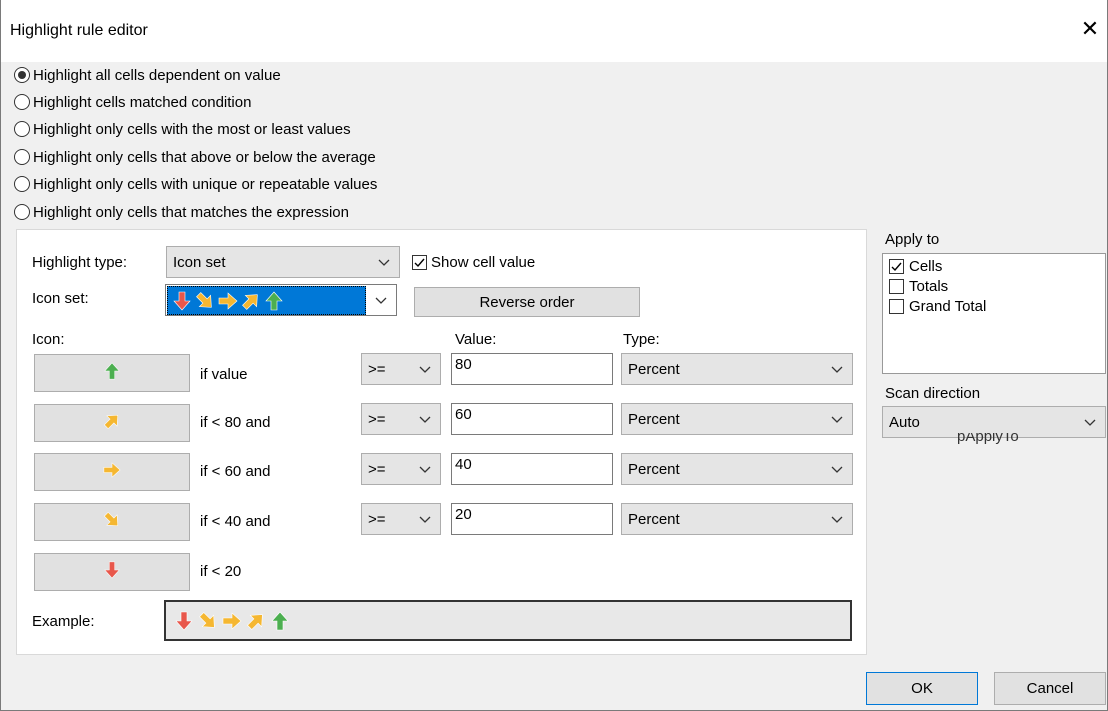  What do you see at coordinates (988, 439) in the screenshot?
I see `placeholder-label: pApplyTo` at bounding box center [988, 439].